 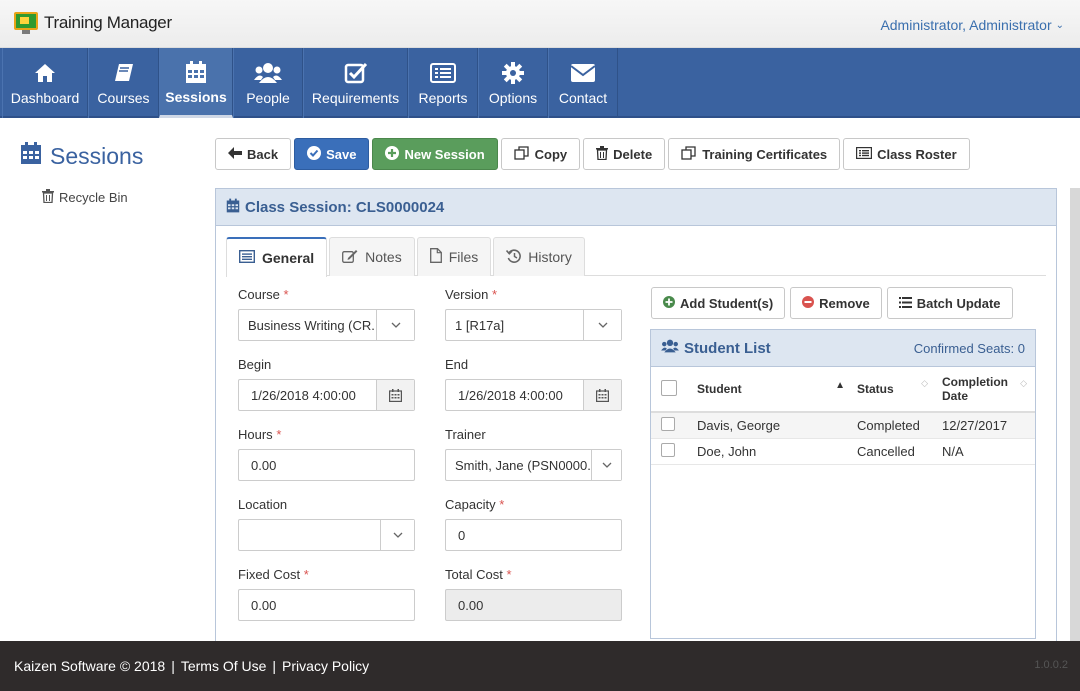 I want to click on nav-label: Options, so click(x=513, y=98).